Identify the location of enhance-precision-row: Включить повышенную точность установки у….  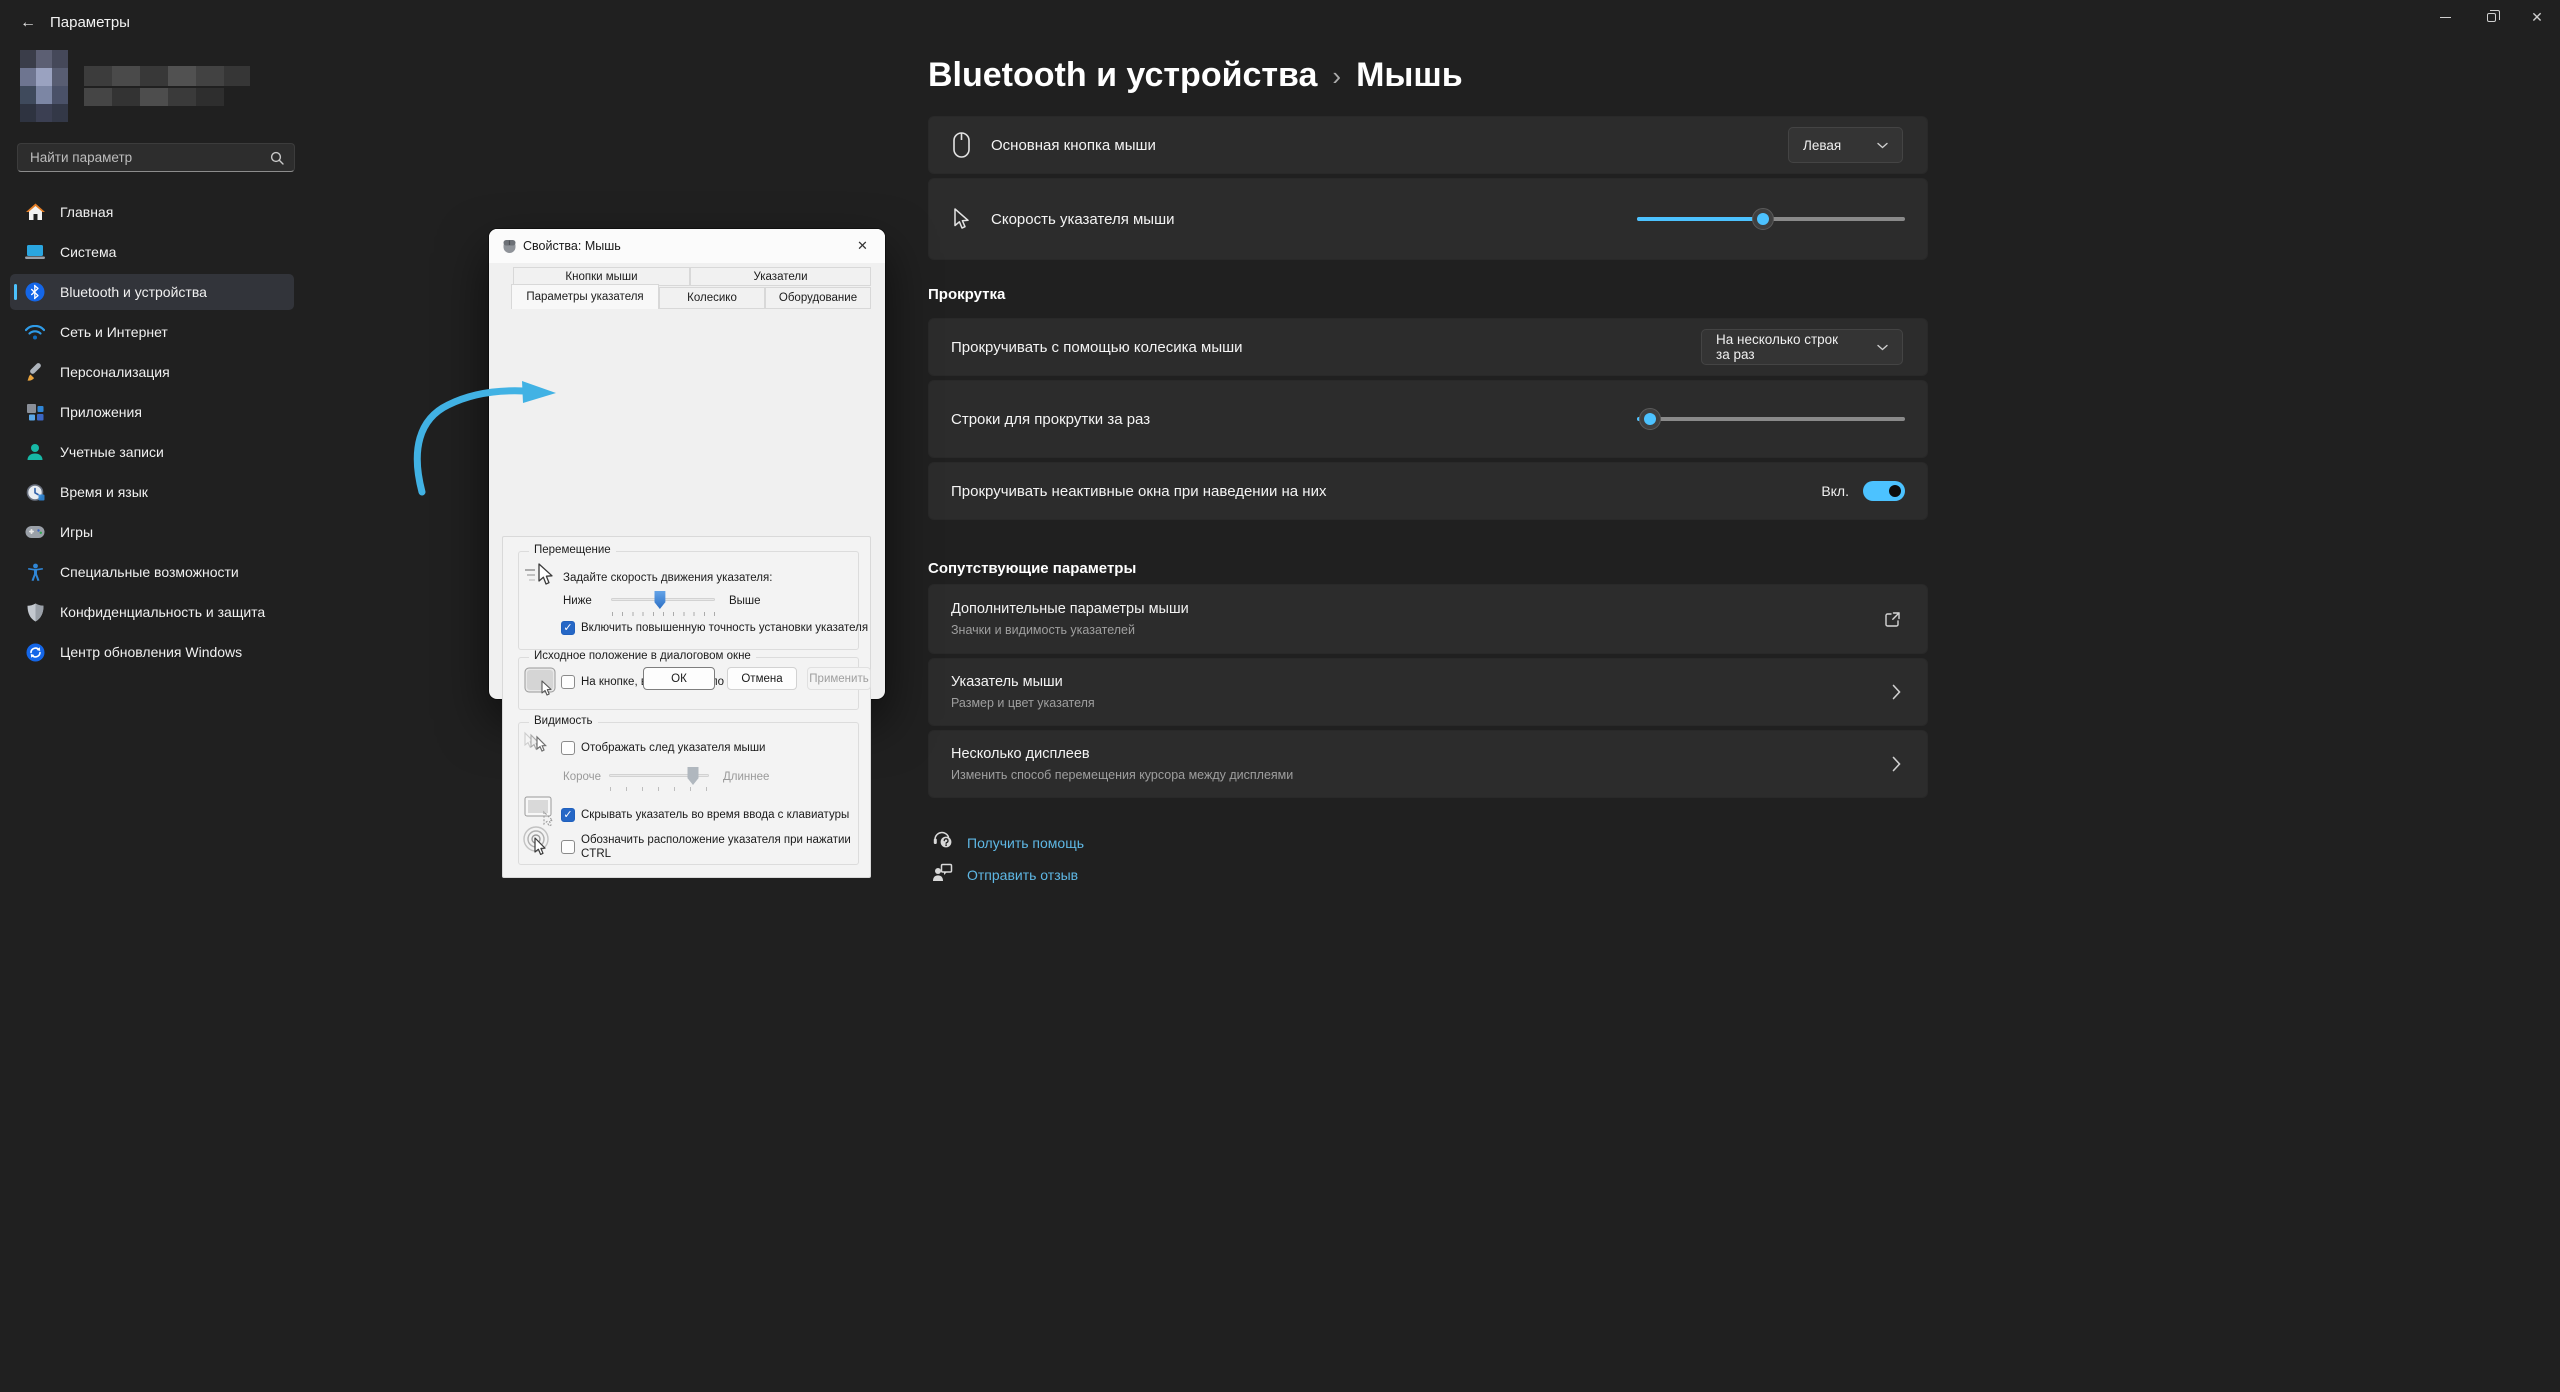
(714, 628).